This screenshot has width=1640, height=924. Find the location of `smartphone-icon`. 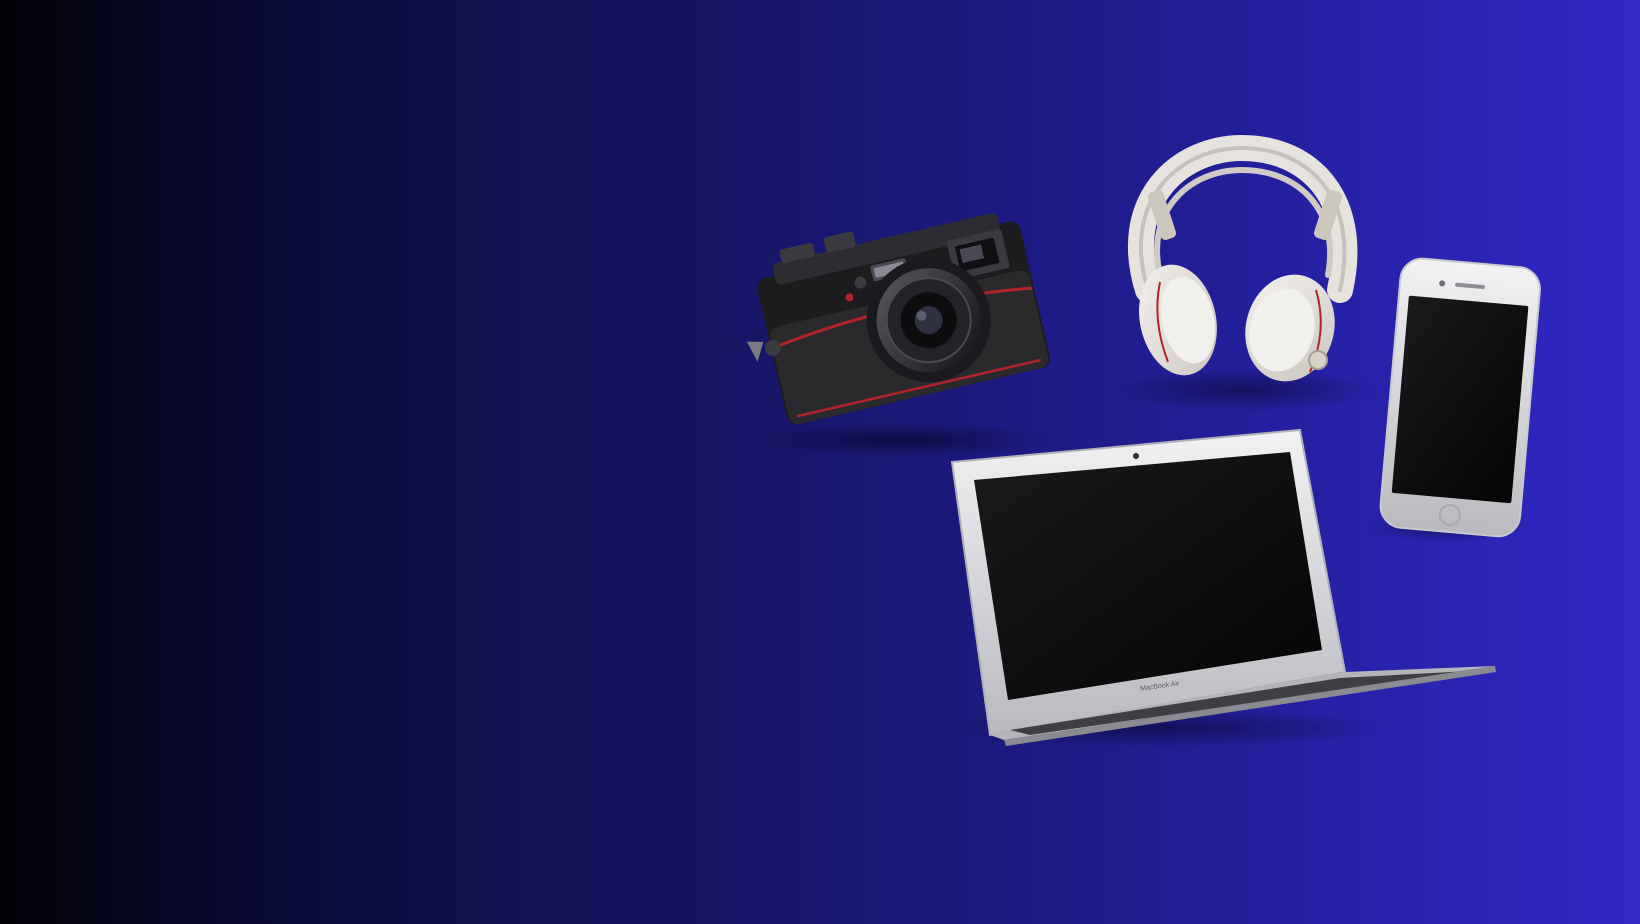

smartphone-icon is located at coordinates (1455, 399).